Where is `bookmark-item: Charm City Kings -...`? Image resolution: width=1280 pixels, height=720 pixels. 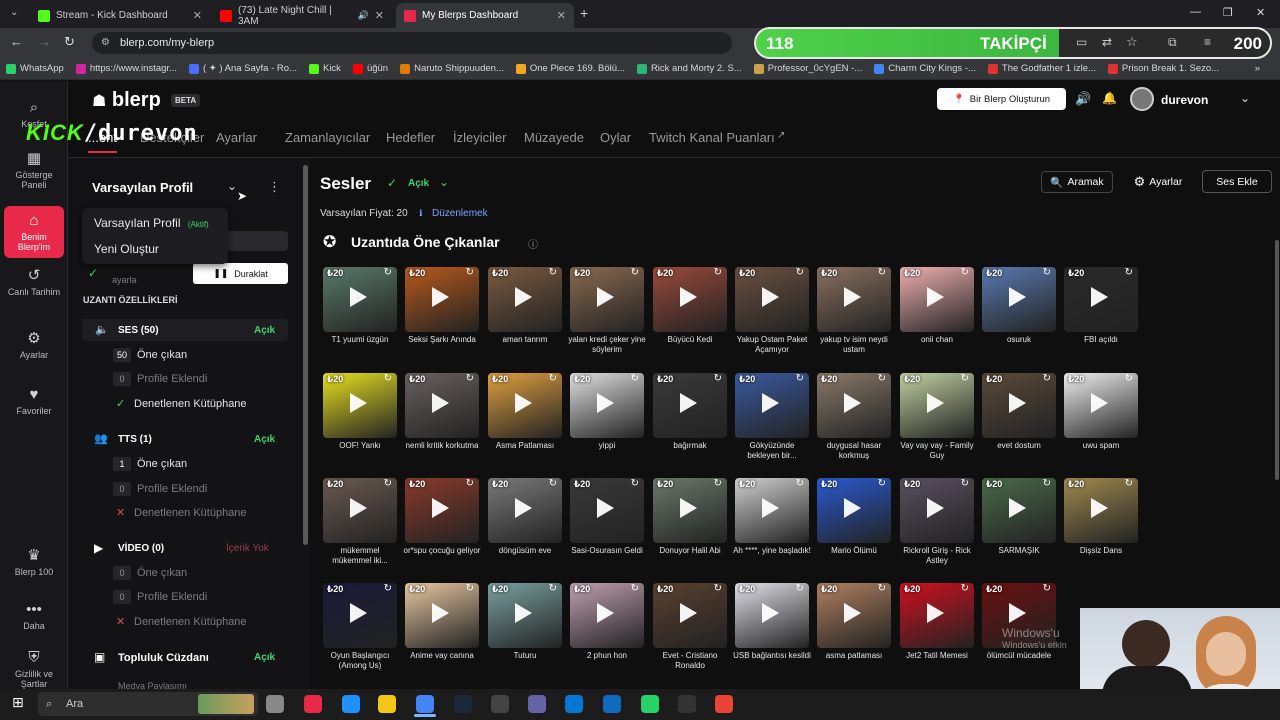 bookmark-item: Charm City Kings -... is located at coordinates (925, 68).